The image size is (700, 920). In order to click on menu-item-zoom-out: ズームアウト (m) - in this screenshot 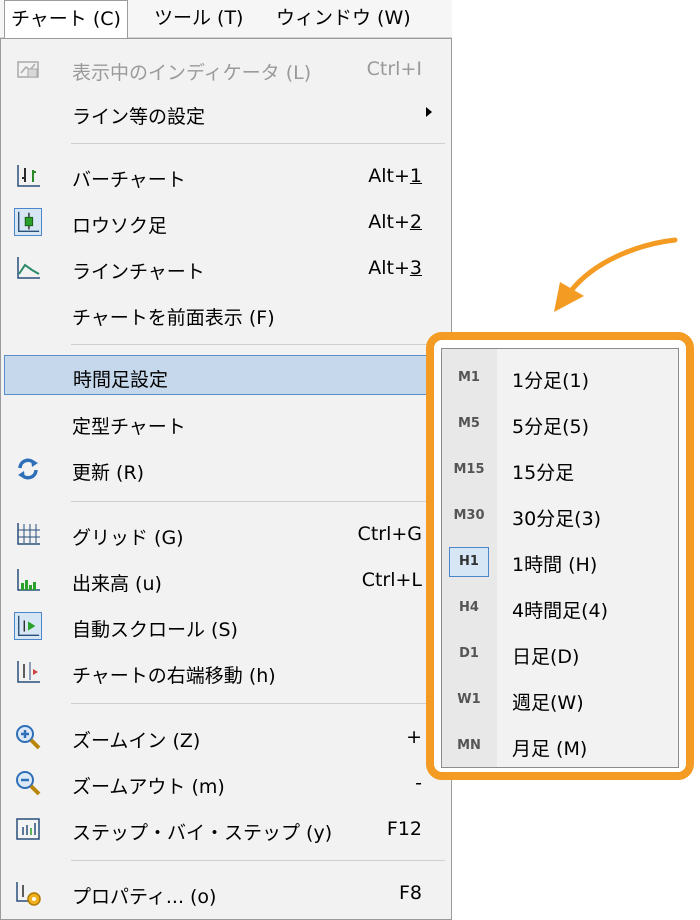, I will do `click(226, 783)`.